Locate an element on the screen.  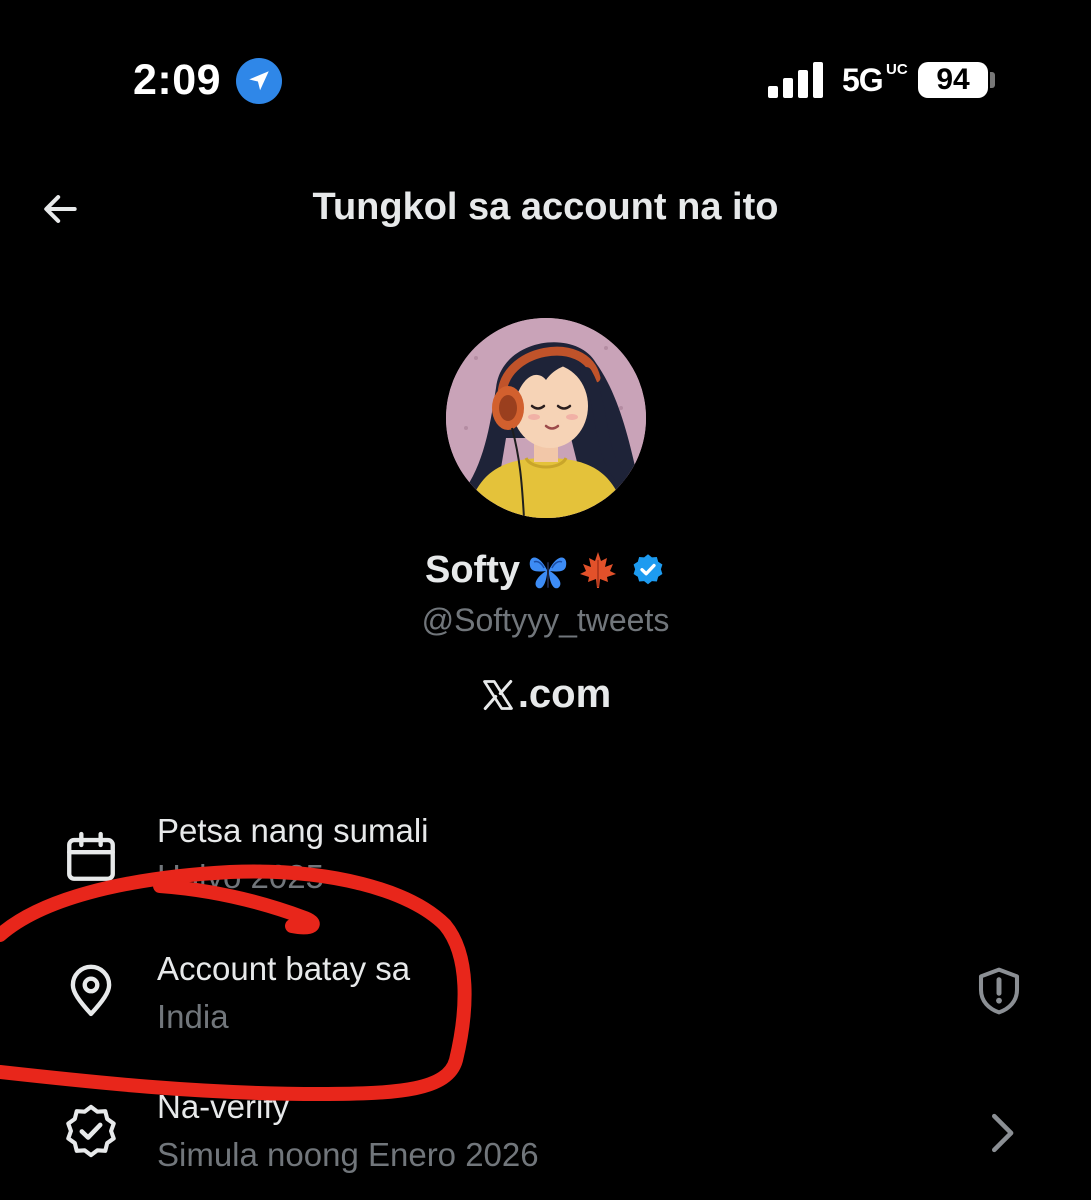
based-in-label: Account batay sa is located at coordinates (284, 968).